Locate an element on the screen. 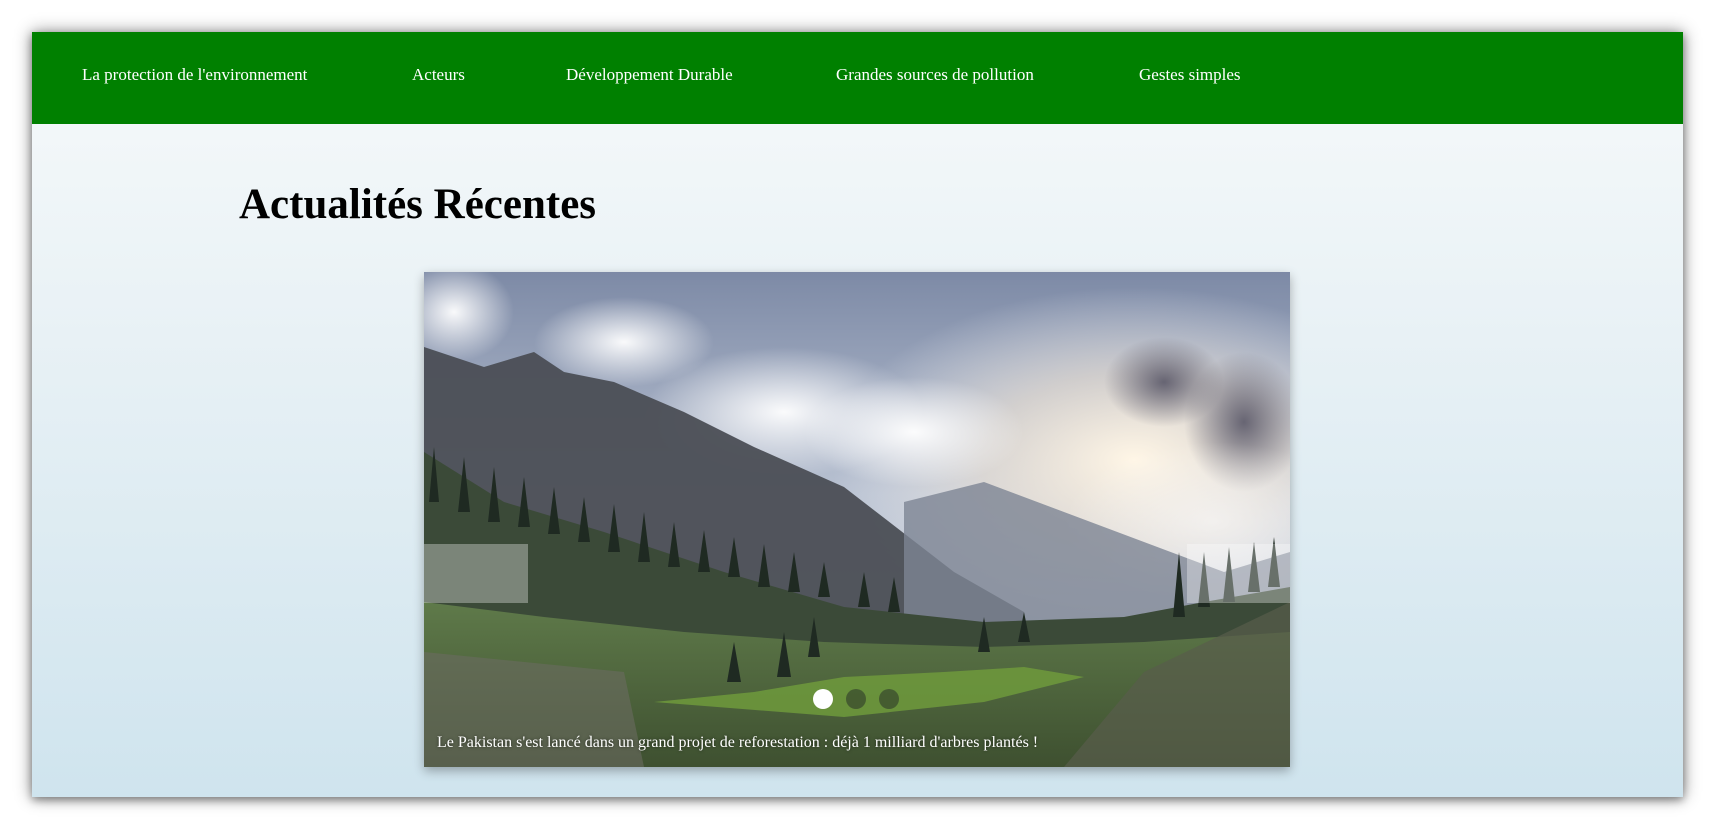 This screenshot has width=1714, height=830. slider-next-button is located at coordinates (1238, 573).